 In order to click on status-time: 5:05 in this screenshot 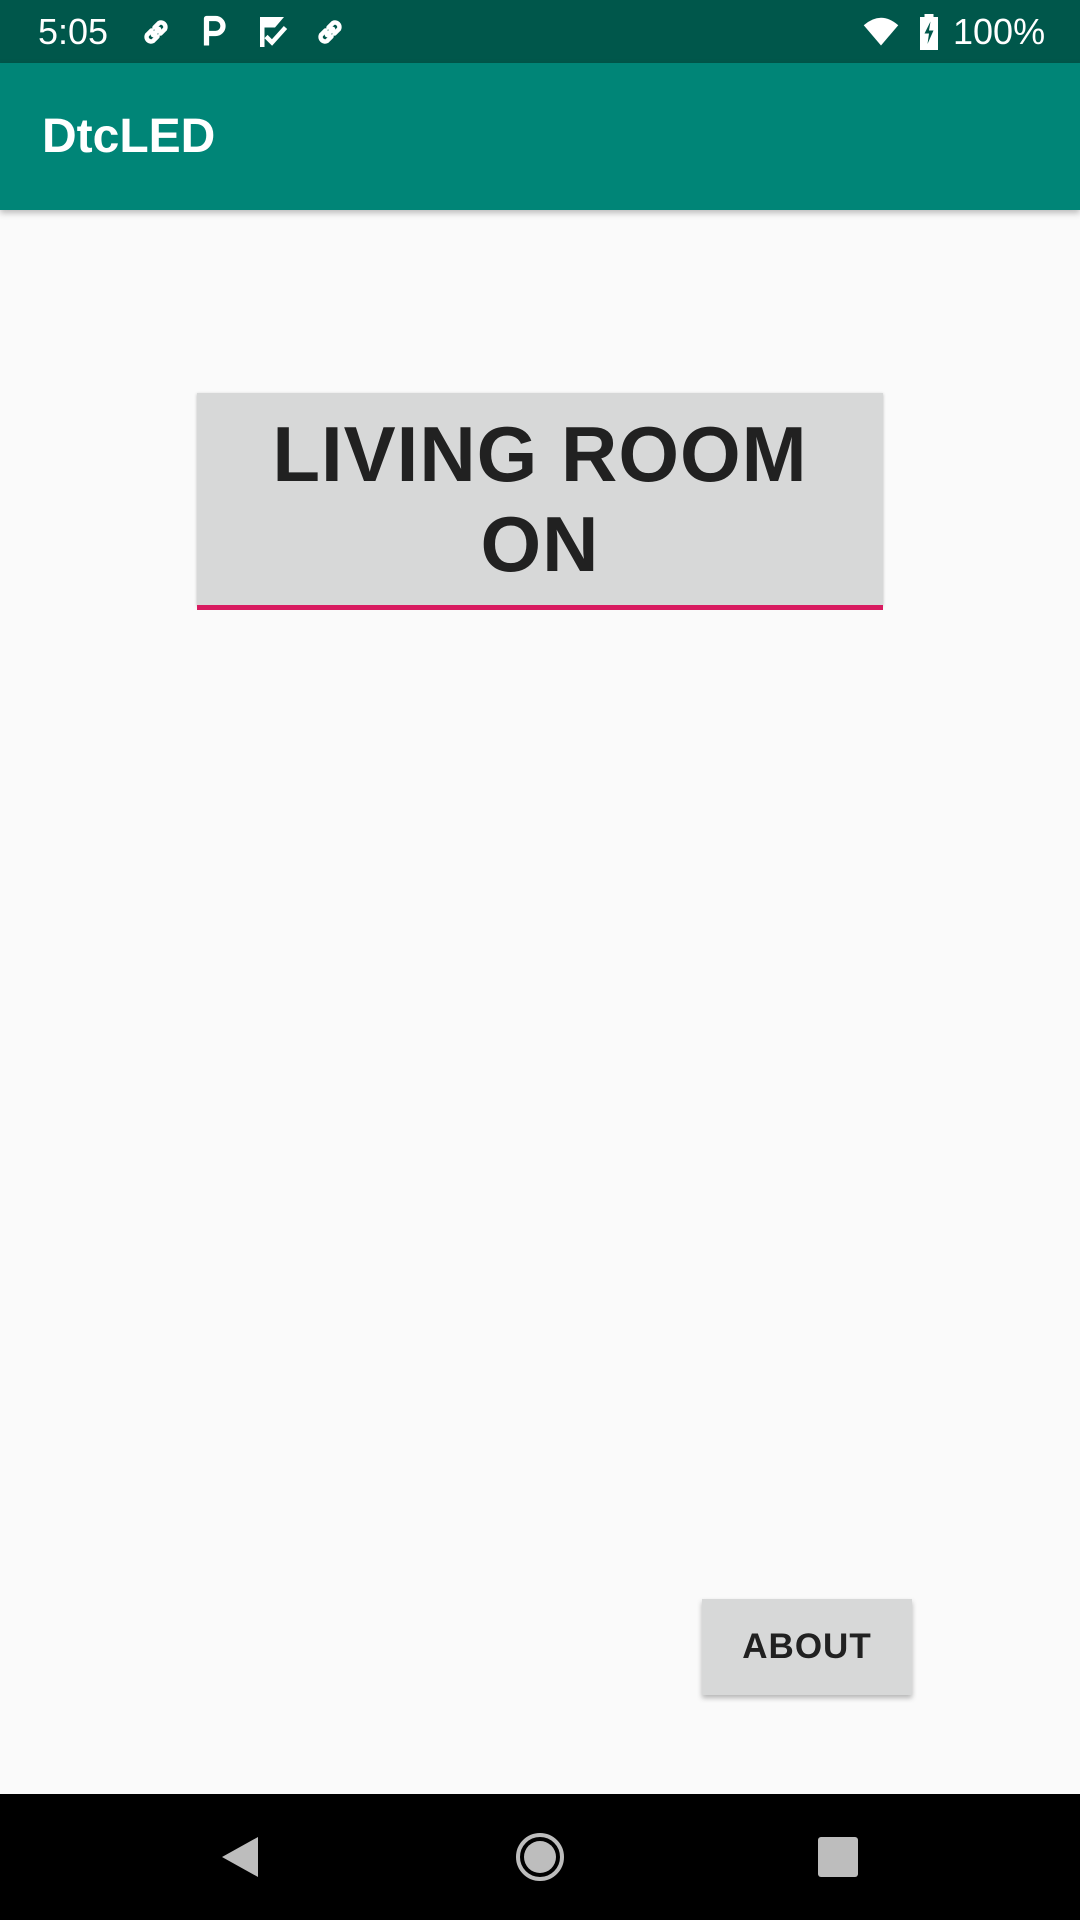, I will do `click(73, 31)`.